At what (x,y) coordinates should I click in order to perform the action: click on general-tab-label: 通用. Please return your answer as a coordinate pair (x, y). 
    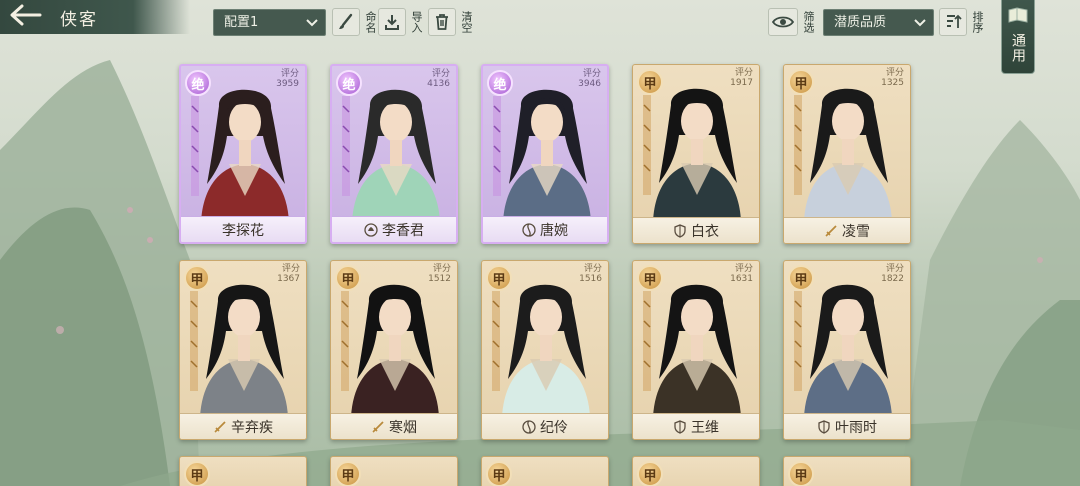
    Looking at the image, I should click on (1018, 48).